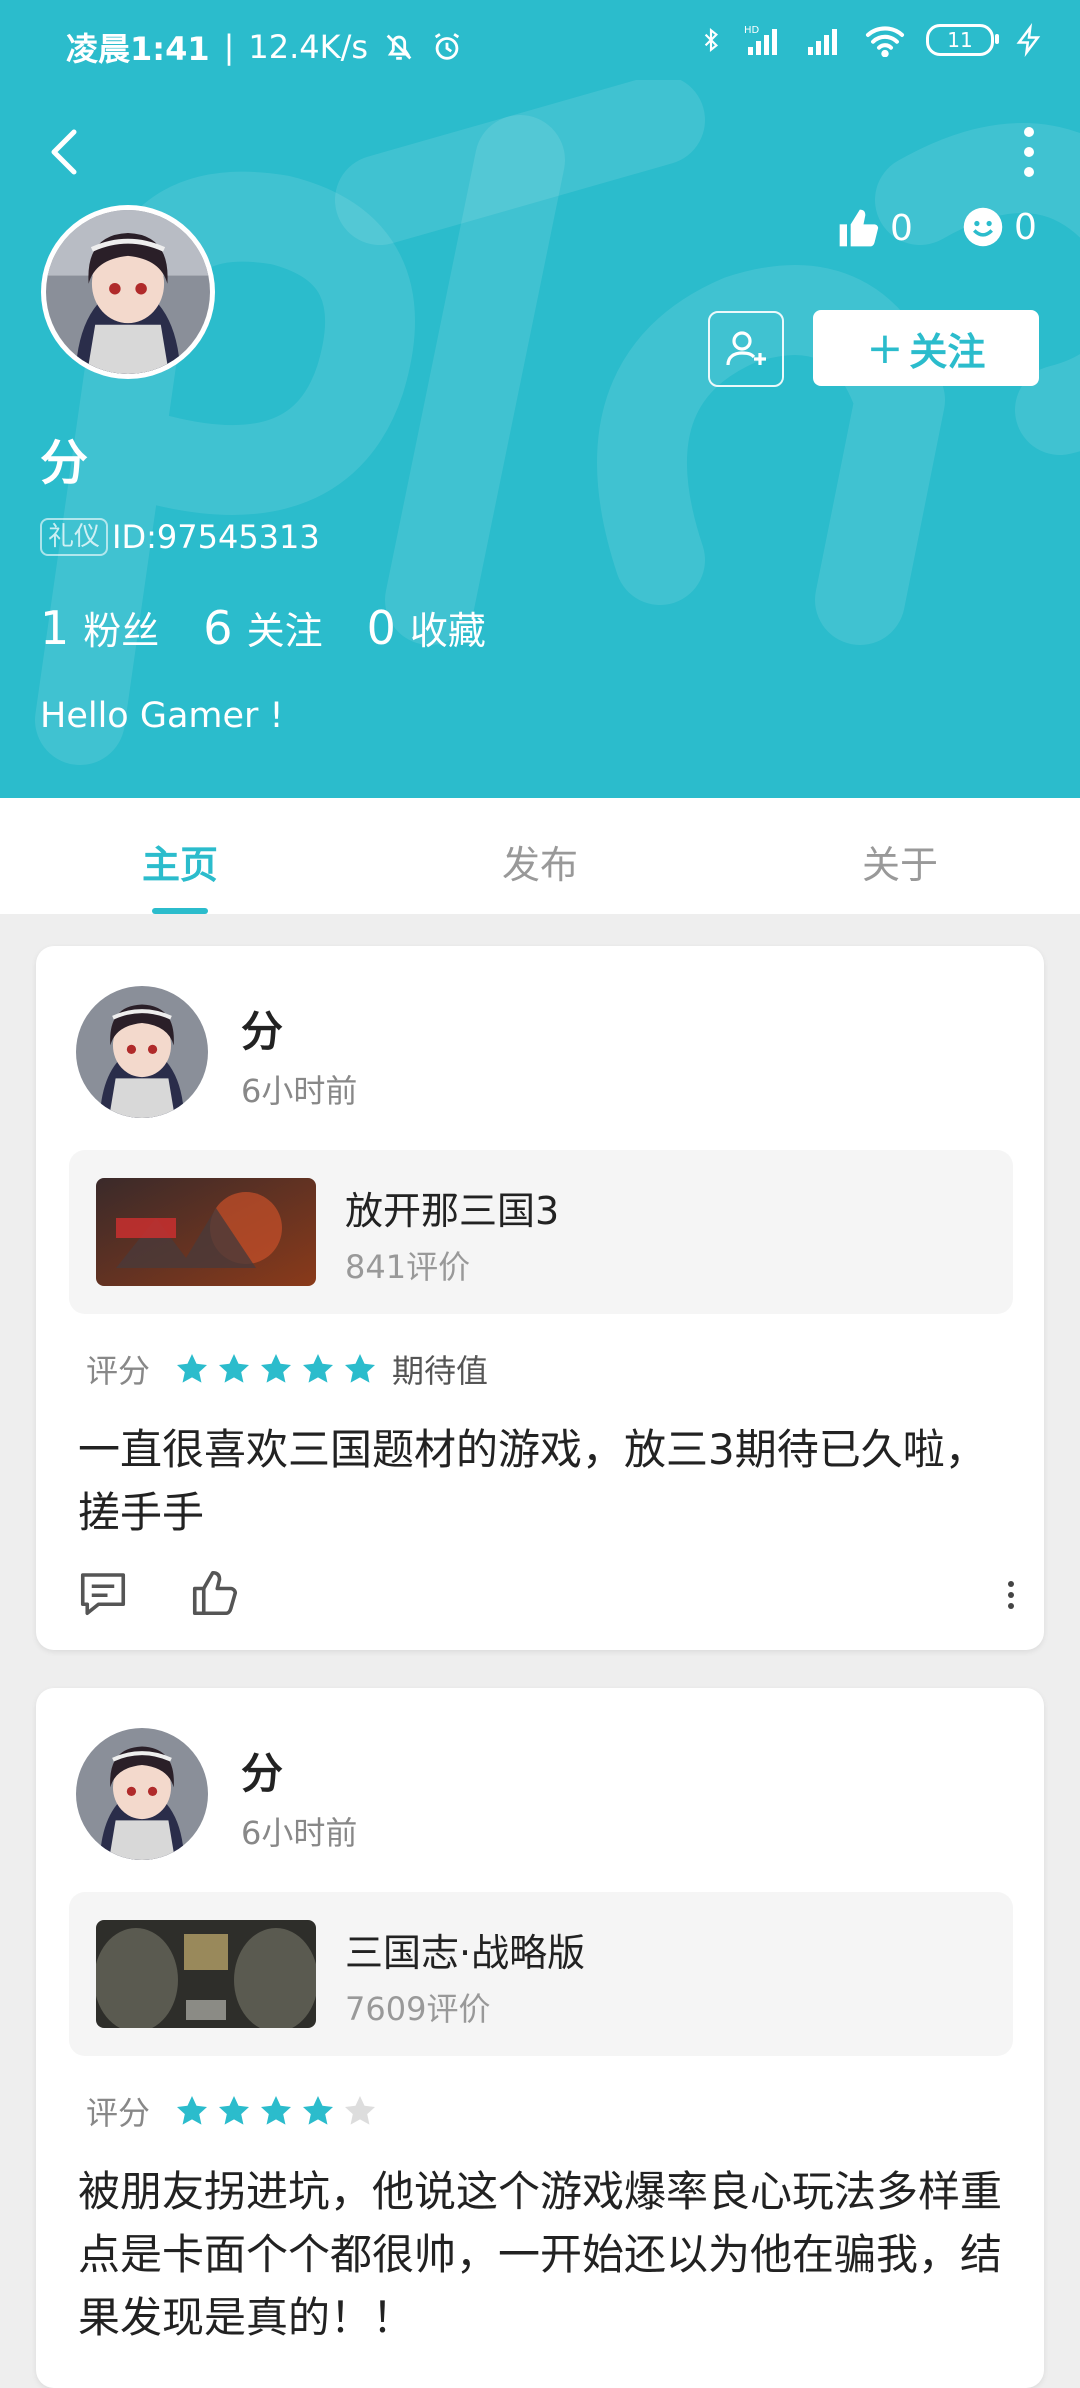 This screenshot has width=1080, height=2388. I want to click on game-review-count: 7609评价, so click(418, 2009).